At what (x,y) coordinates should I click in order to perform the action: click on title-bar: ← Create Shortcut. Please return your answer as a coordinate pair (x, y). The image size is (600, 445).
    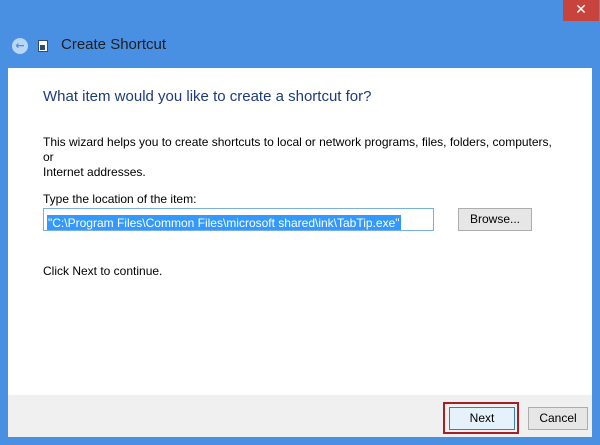
    Looking at the image, I should click on (300, 46).